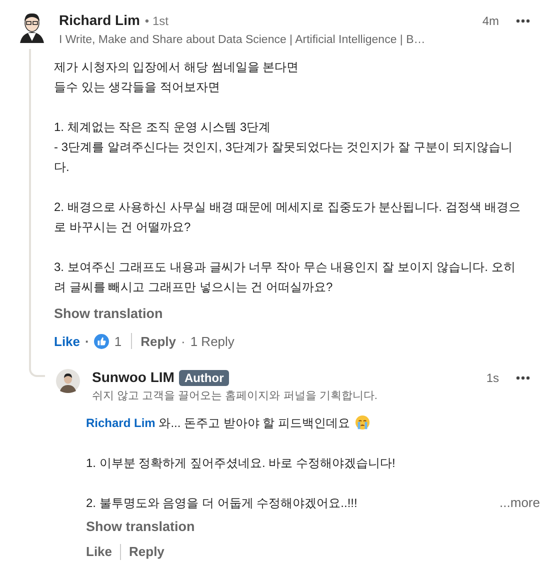 The height and width of the screenshot is (567, 555). What do you see at coordinates (118, 341) in the screenshot?
I see `reaction-count: 1` at bounding box center [118, 341].